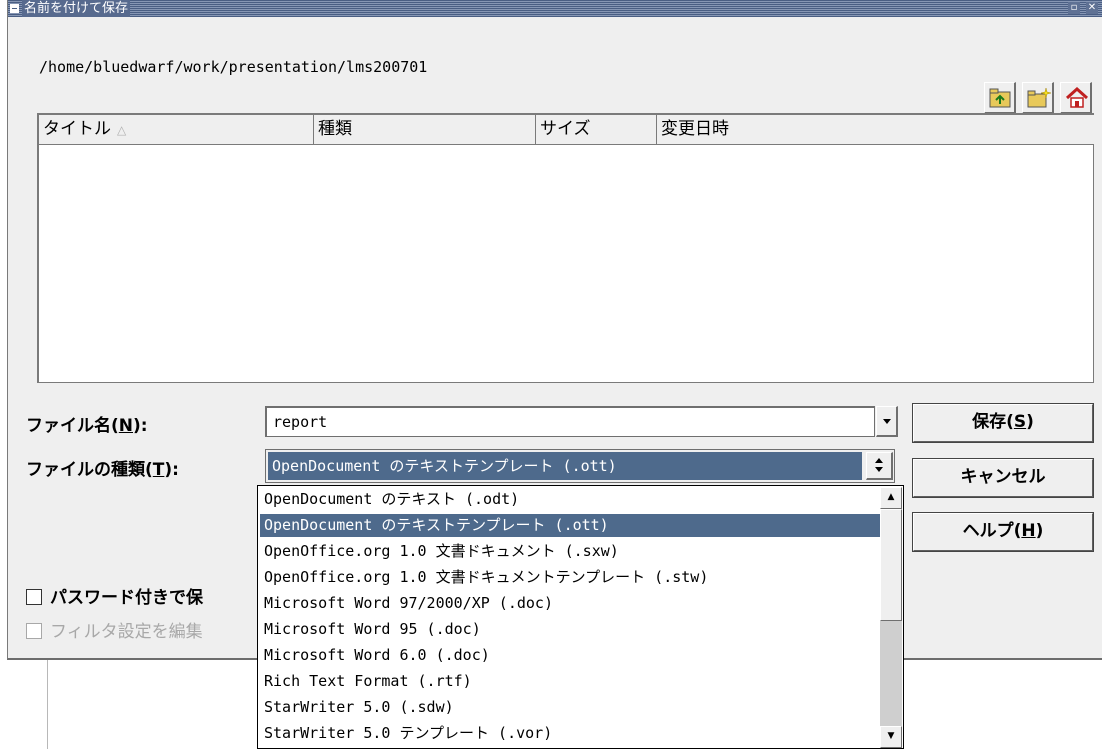  What do you see at coordinates (875, 130) in the screenshot?
I see `column-modified: 変更日時` at bounding box center [875, 130].